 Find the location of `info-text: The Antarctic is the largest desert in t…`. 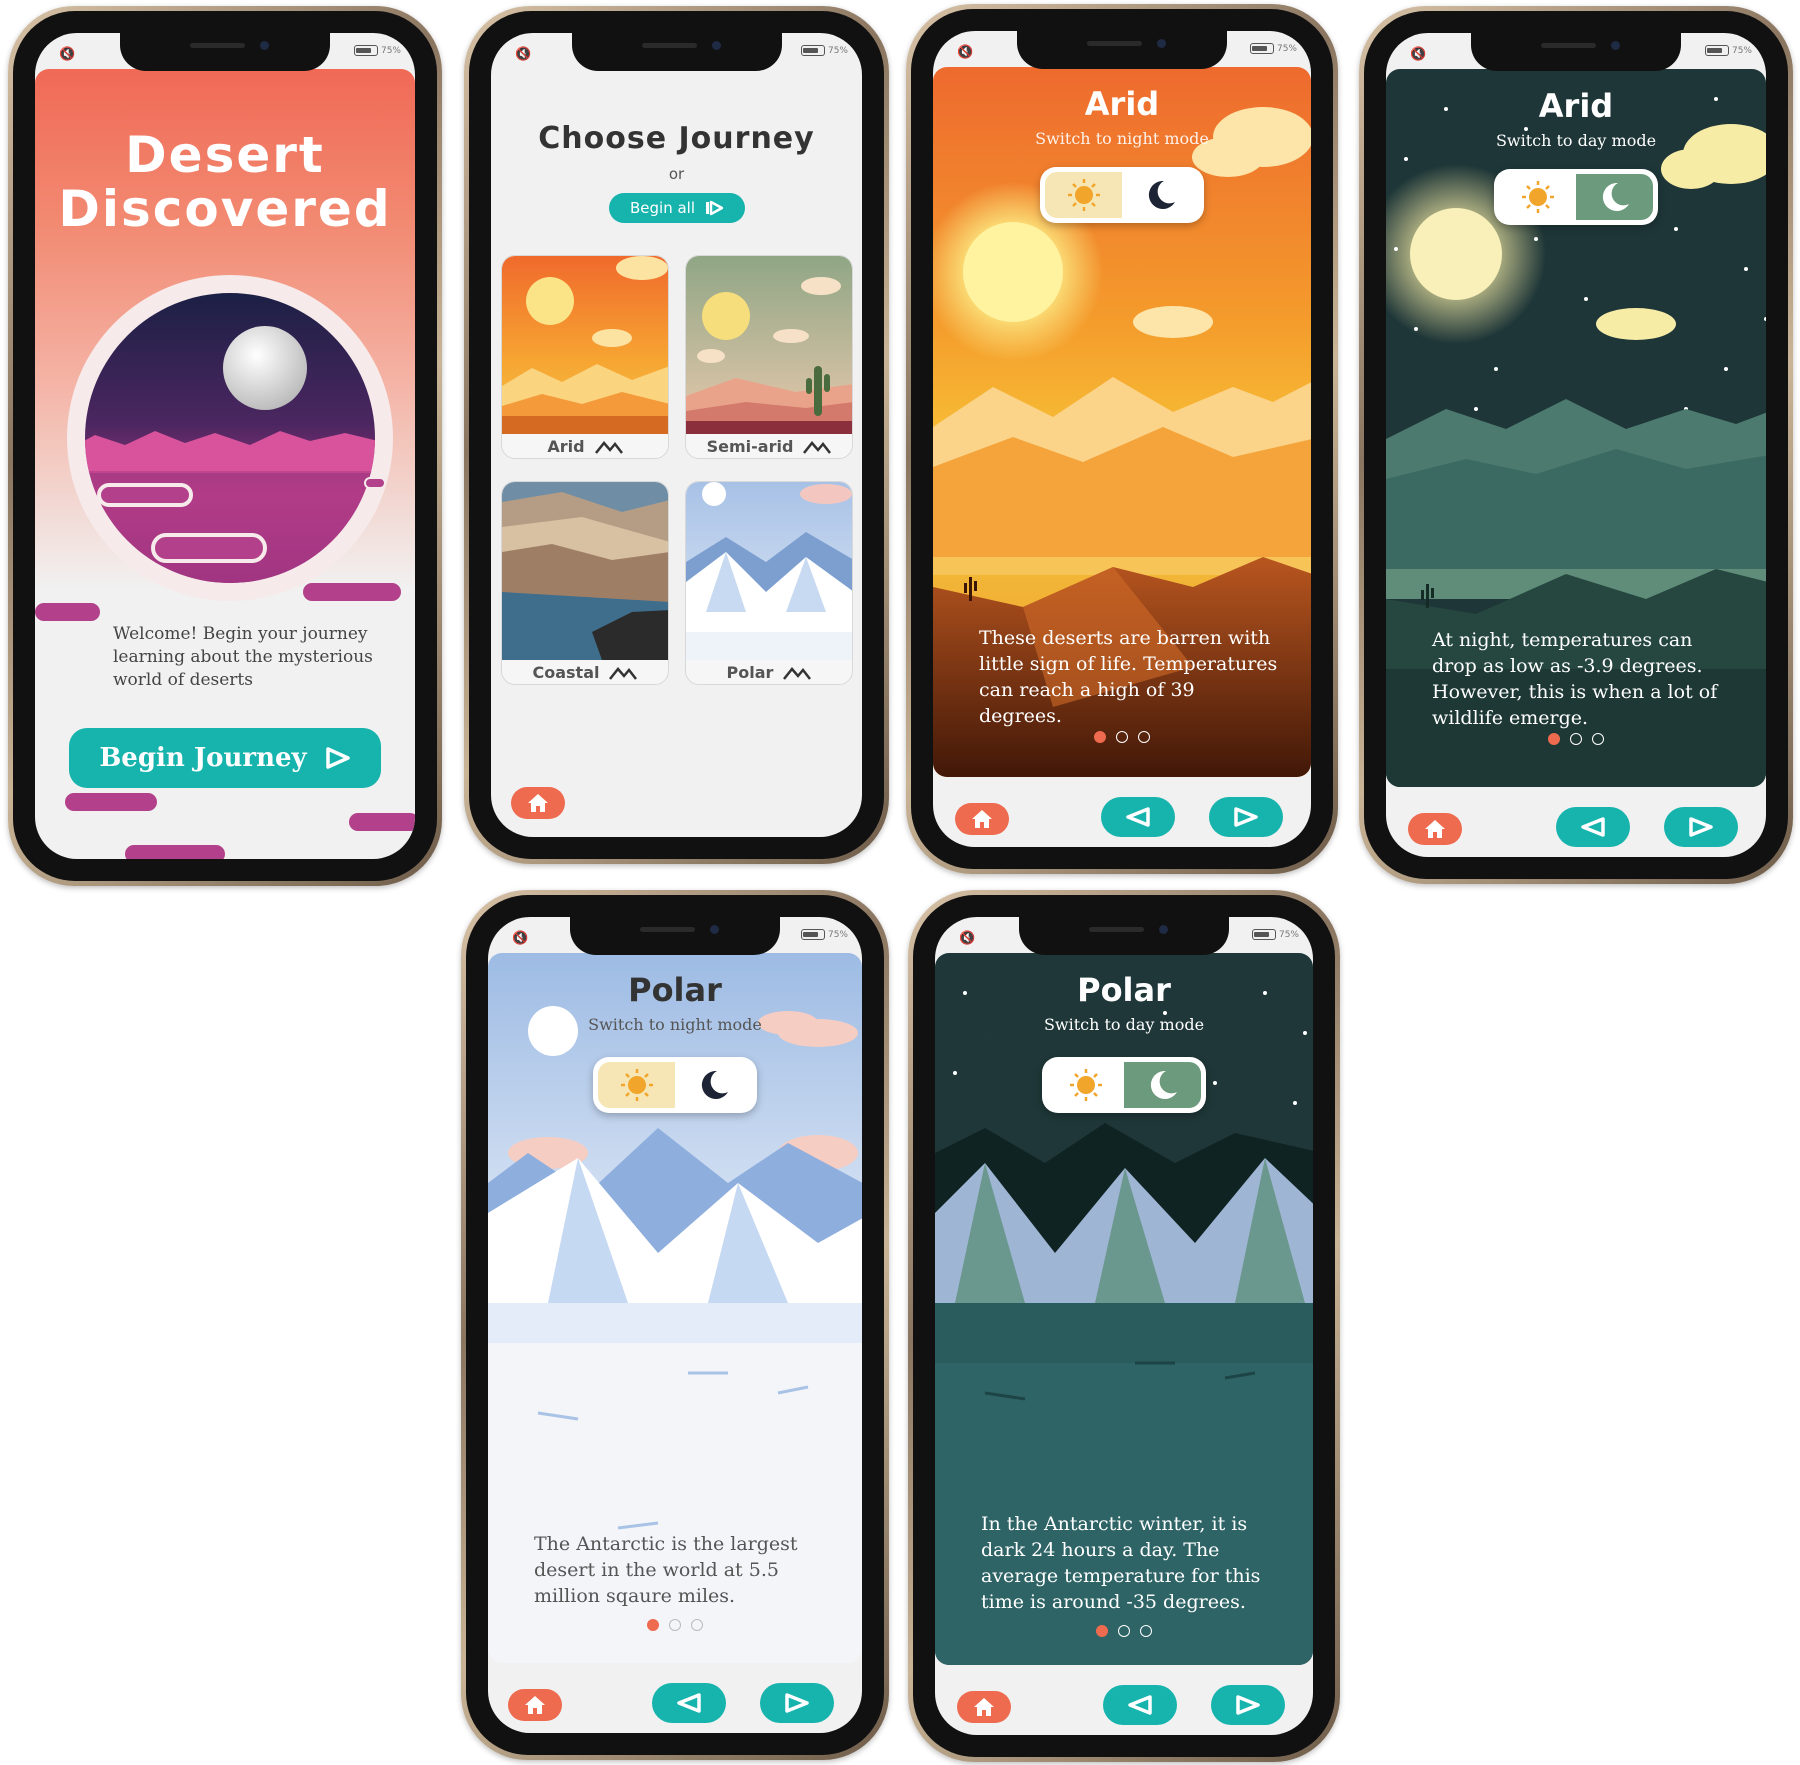

info-text: The Antarctic is the largest desert in t… is located at coordinates (666, 1570).